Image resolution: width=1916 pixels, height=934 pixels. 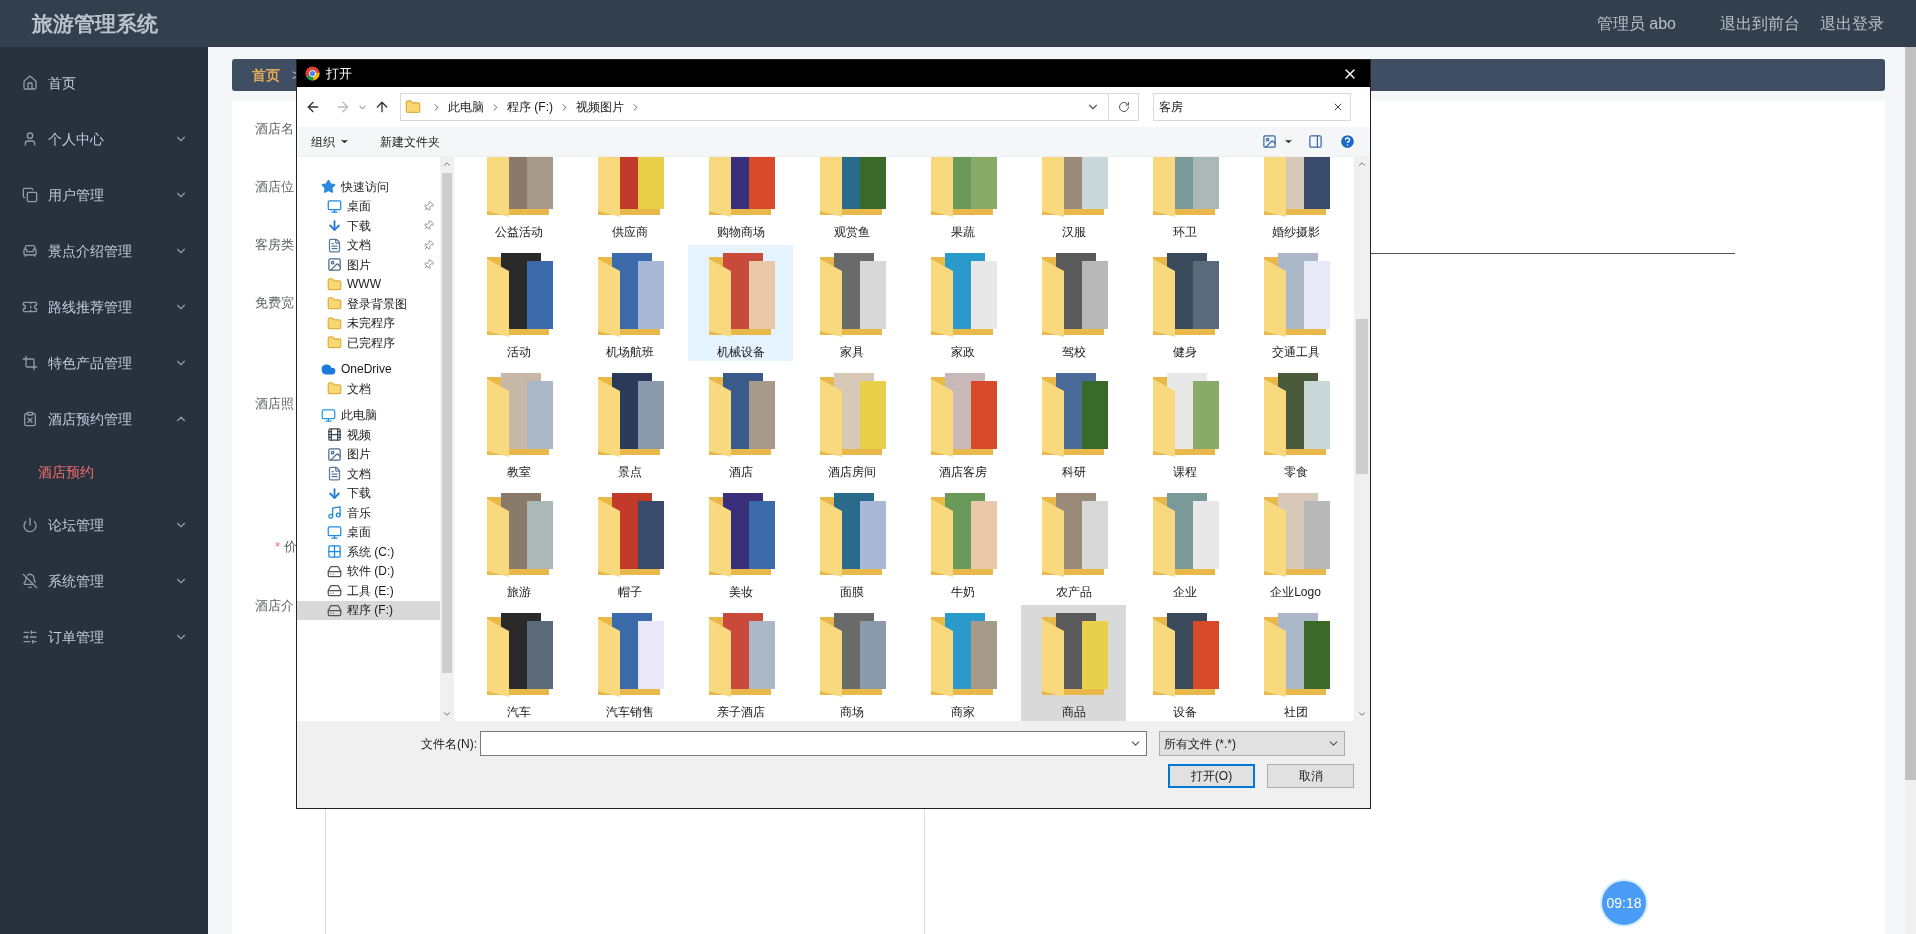 What do you see at coordinates (1073, 303) in the screenshot?
I see `folder-item: 驾校` at bounding box center [1073, 303].